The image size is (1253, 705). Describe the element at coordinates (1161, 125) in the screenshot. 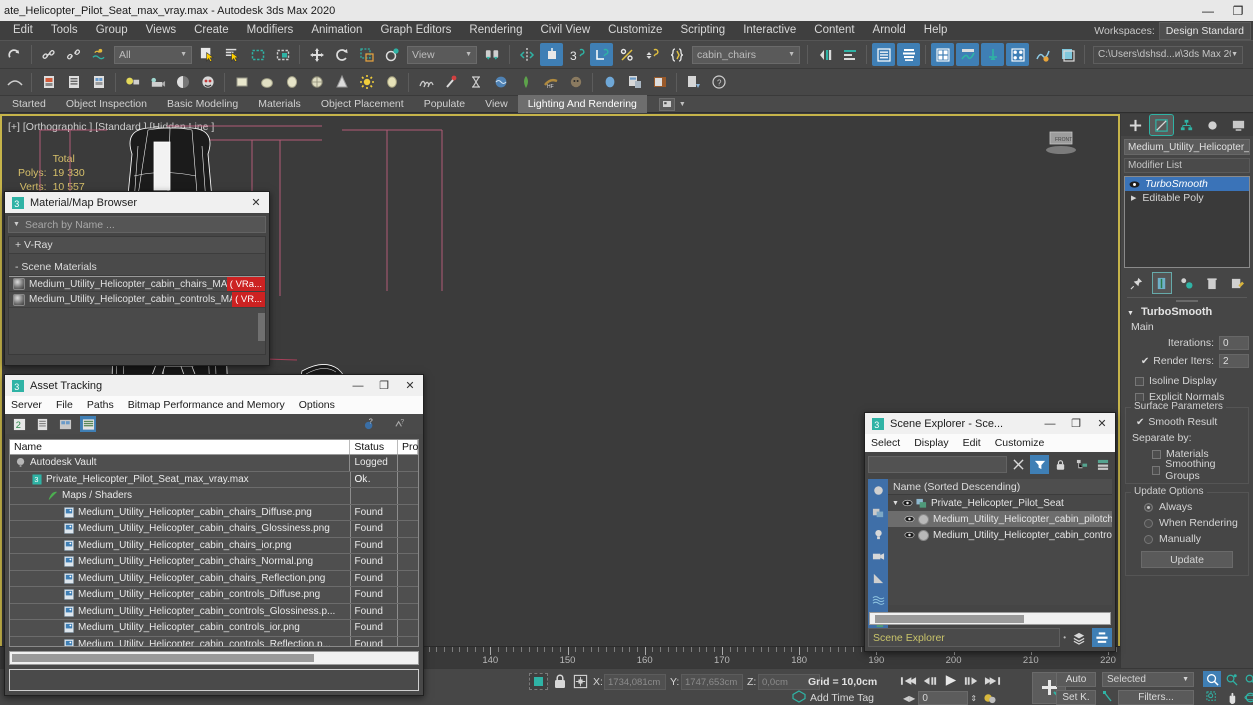

I see `modify-tab-icon` at that location.